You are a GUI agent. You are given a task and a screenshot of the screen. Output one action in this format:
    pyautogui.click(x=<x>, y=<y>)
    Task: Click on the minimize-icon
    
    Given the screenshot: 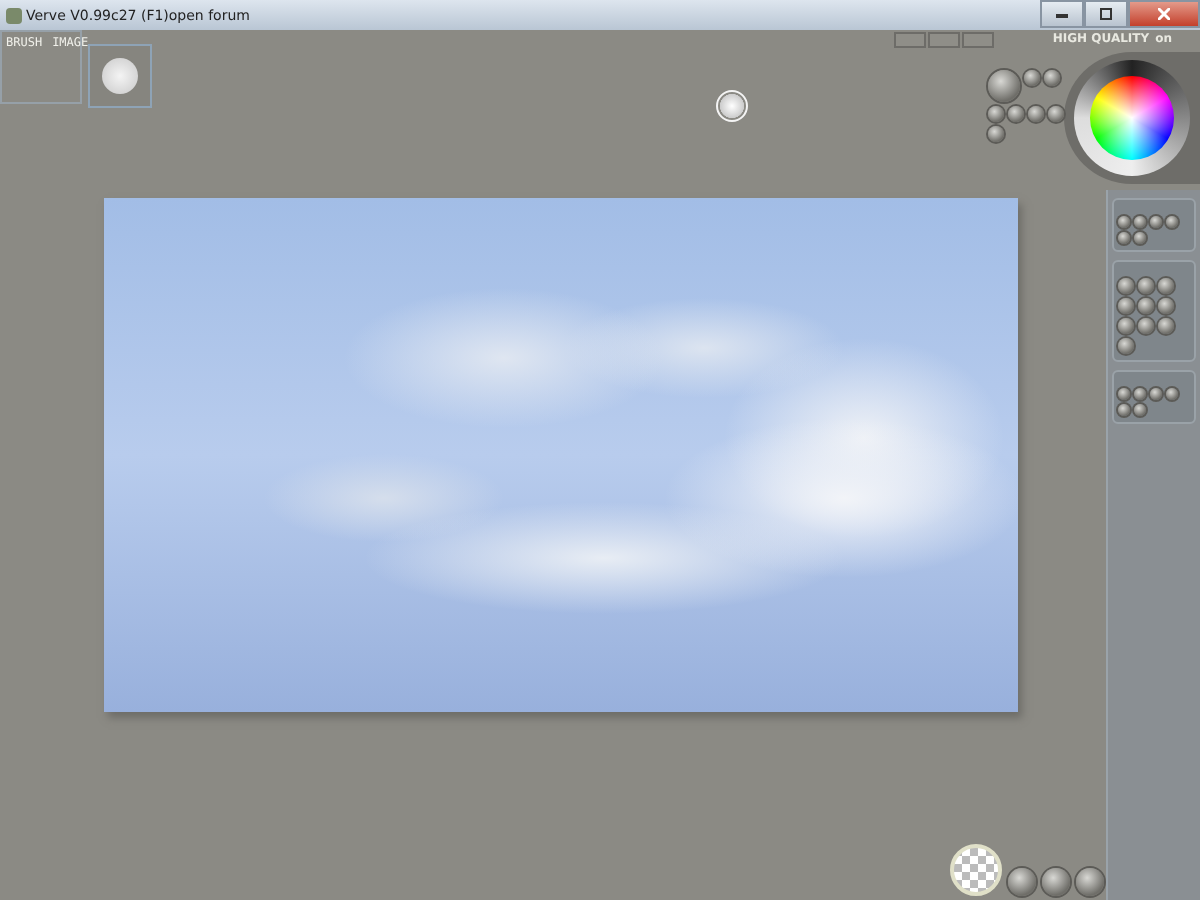 What is the action you would take?
    pyautogui.click(x=1062, y=14)
    